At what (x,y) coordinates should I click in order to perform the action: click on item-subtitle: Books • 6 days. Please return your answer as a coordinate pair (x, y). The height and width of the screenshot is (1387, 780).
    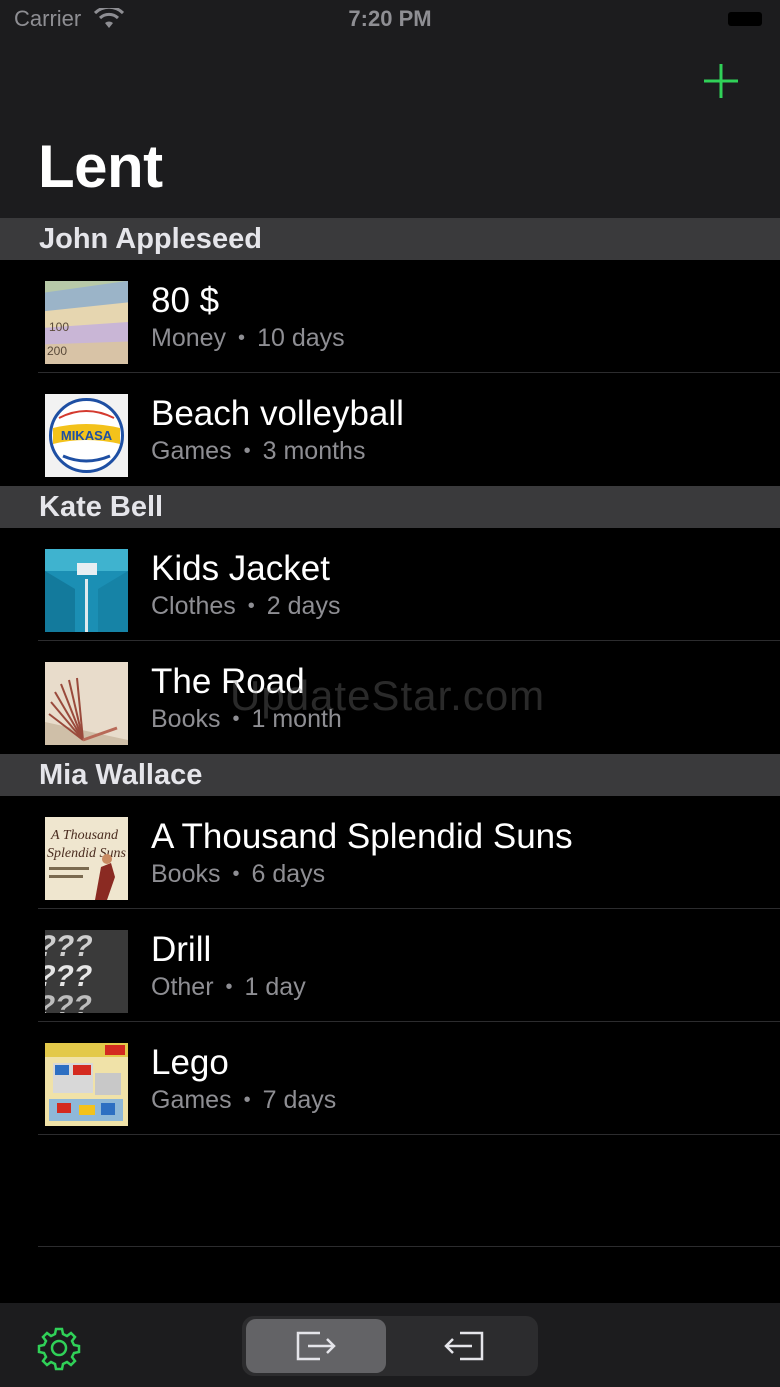
    Looking at the image, I should click on (238, 874).